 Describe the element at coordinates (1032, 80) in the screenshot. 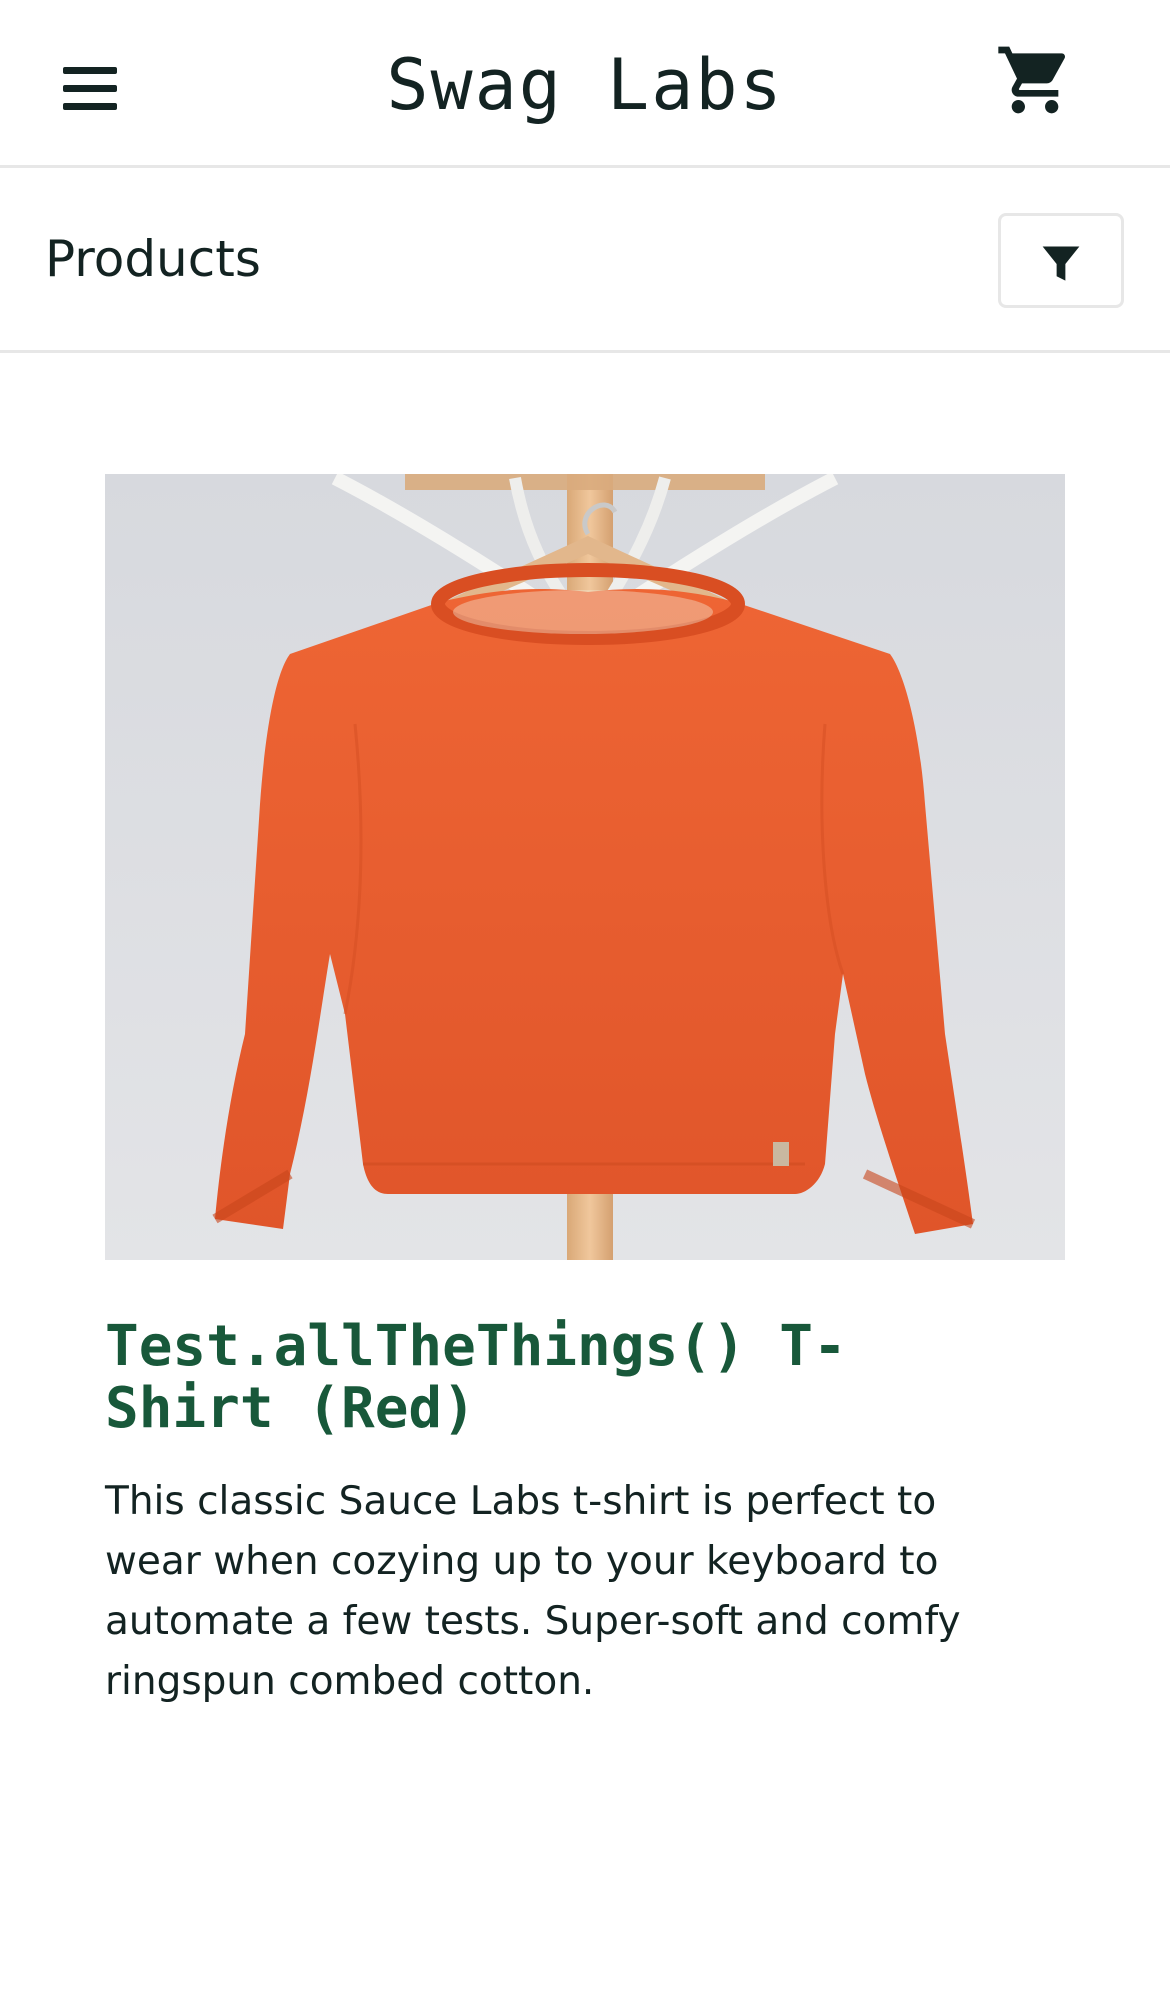

I see `shopping-cart-icon` at that location.